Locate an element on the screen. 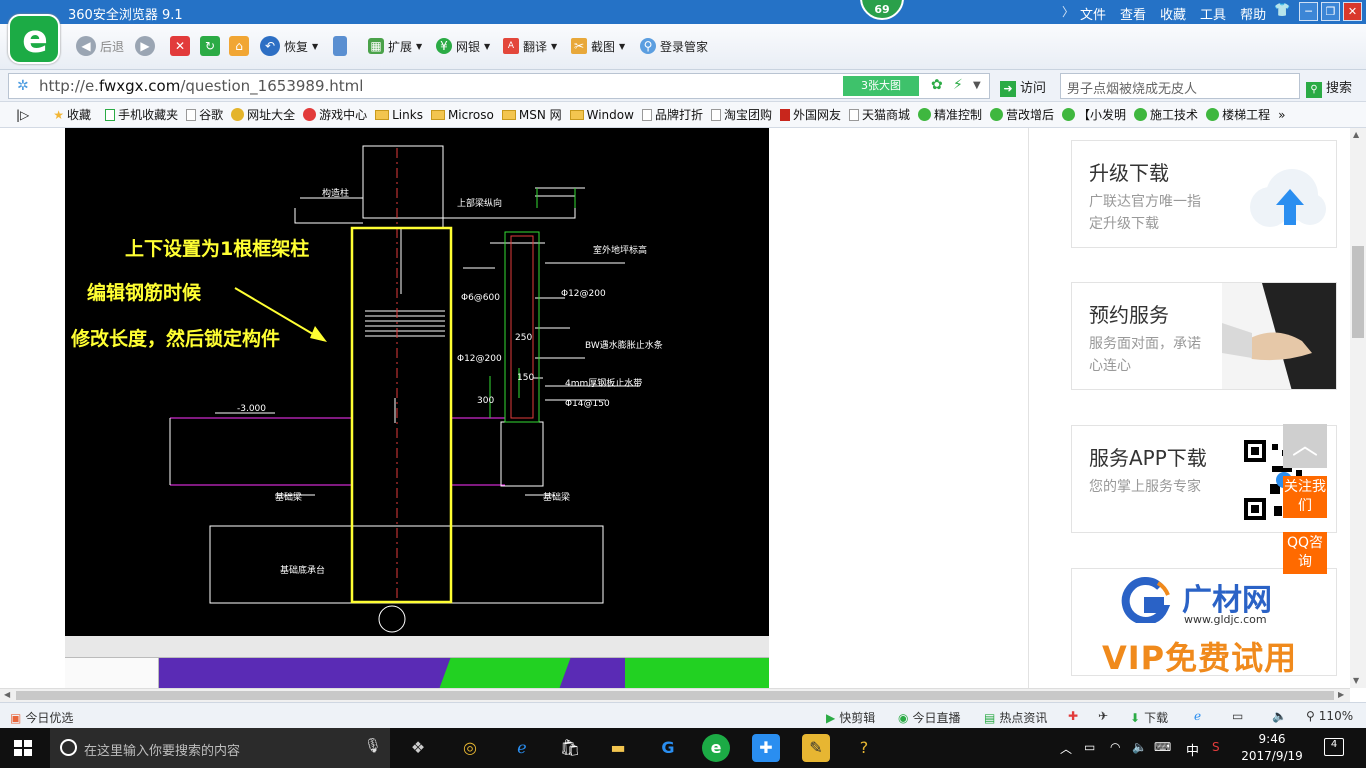 This screenshot has width=1366, height=768. bookmarks-more-icon: » is located at coordinates (1281, 115).